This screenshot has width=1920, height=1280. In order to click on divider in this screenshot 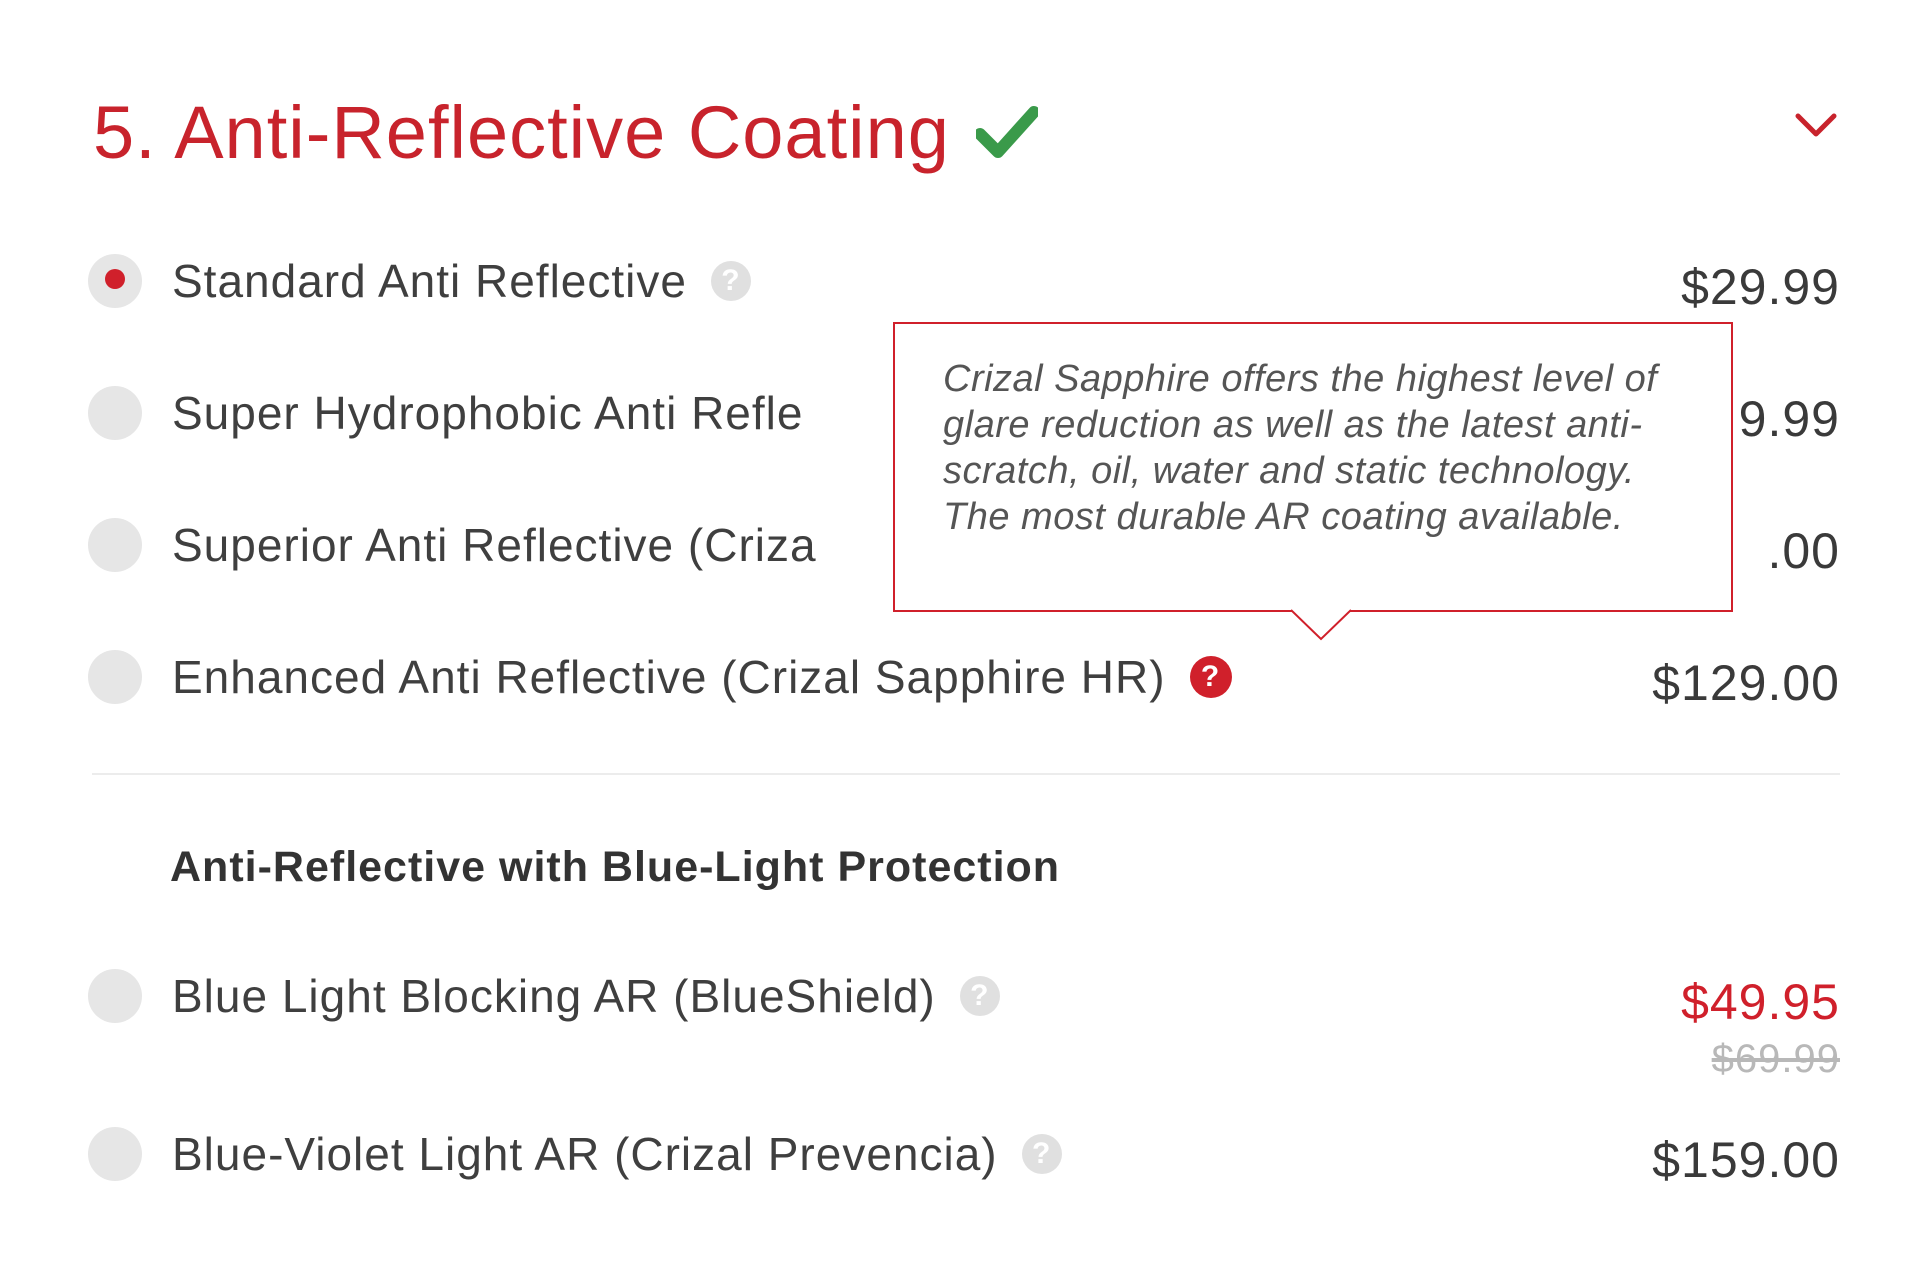, I will do `click(966, 774)`.